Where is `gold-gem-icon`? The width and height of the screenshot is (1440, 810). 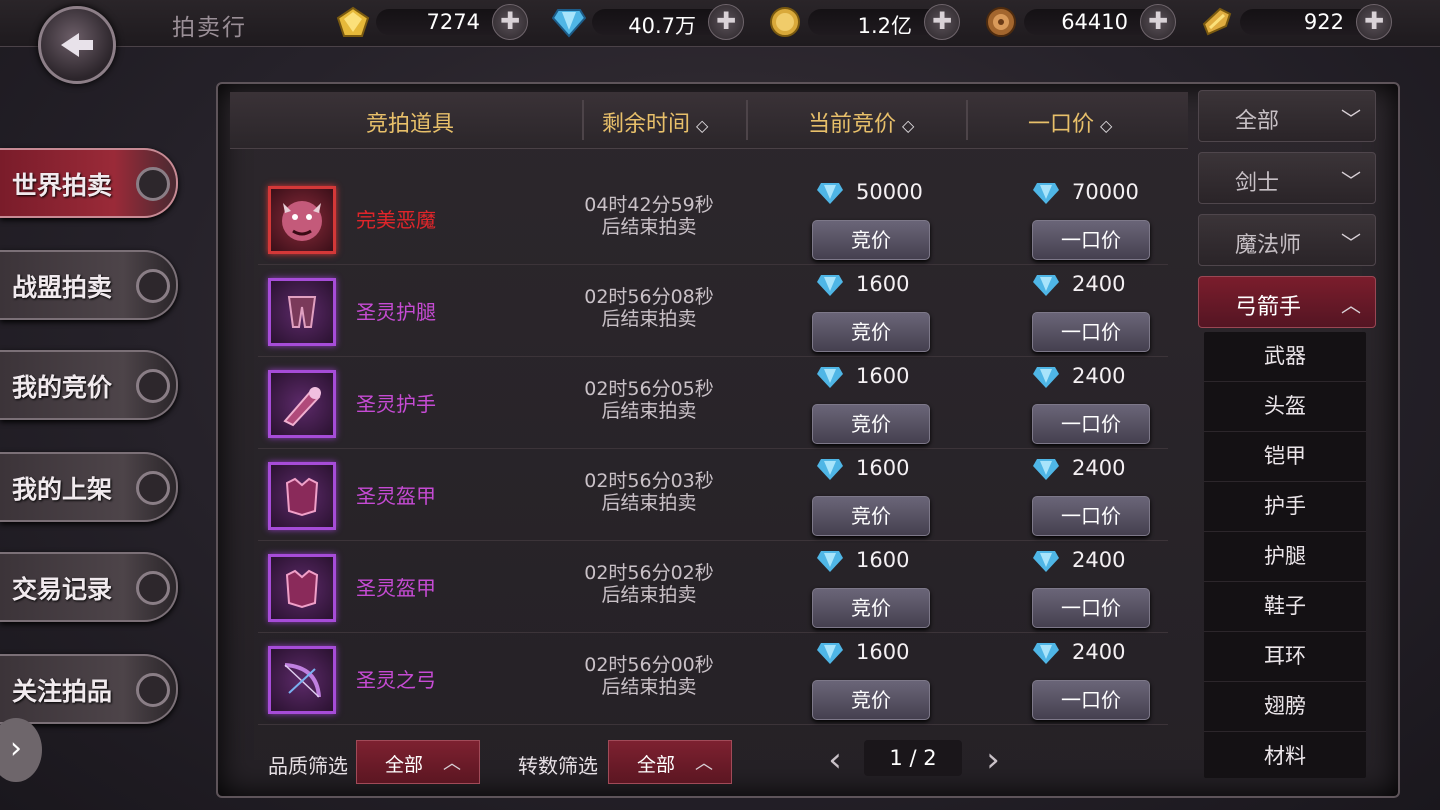
gold-gem-icon is located at coordinates (353, 21).